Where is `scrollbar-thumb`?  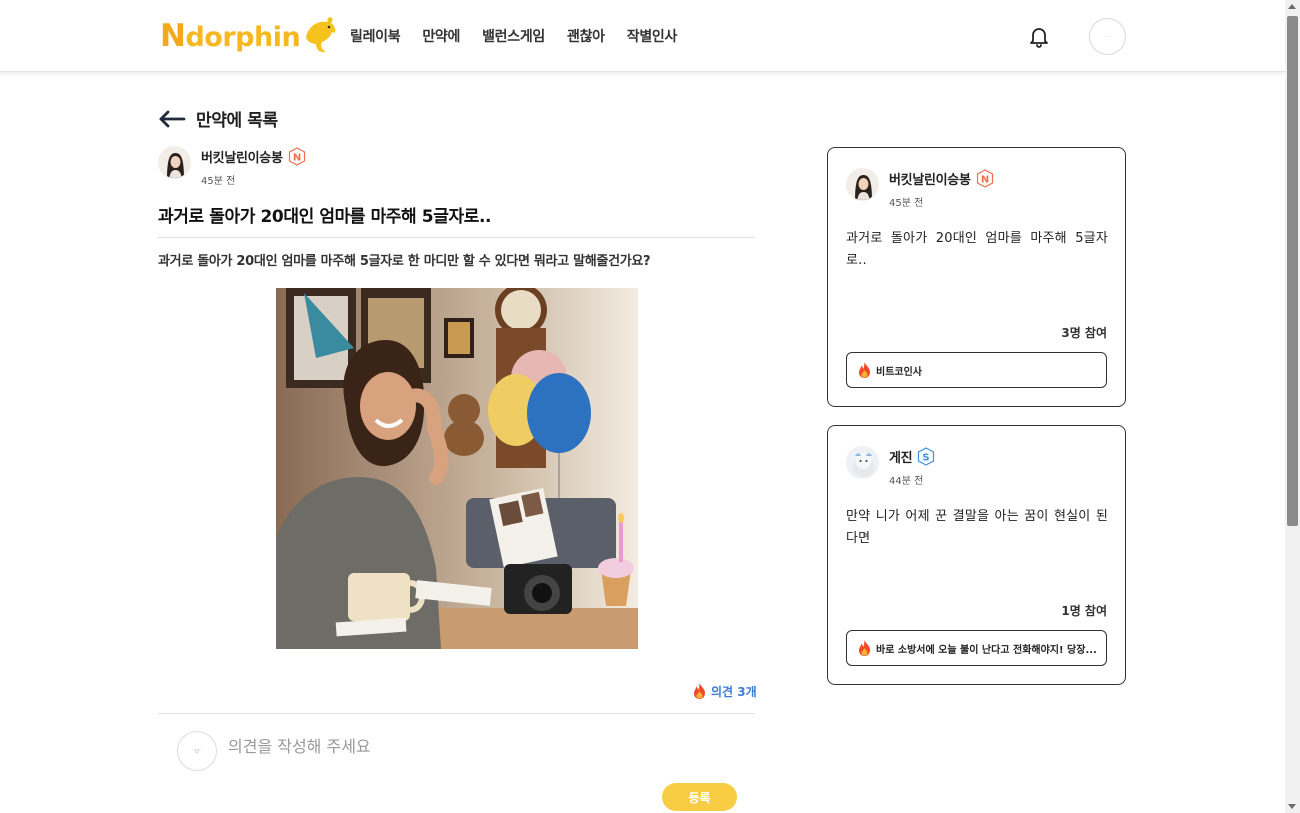
scrollbar-thumb is located at coordinates (1292, 271).